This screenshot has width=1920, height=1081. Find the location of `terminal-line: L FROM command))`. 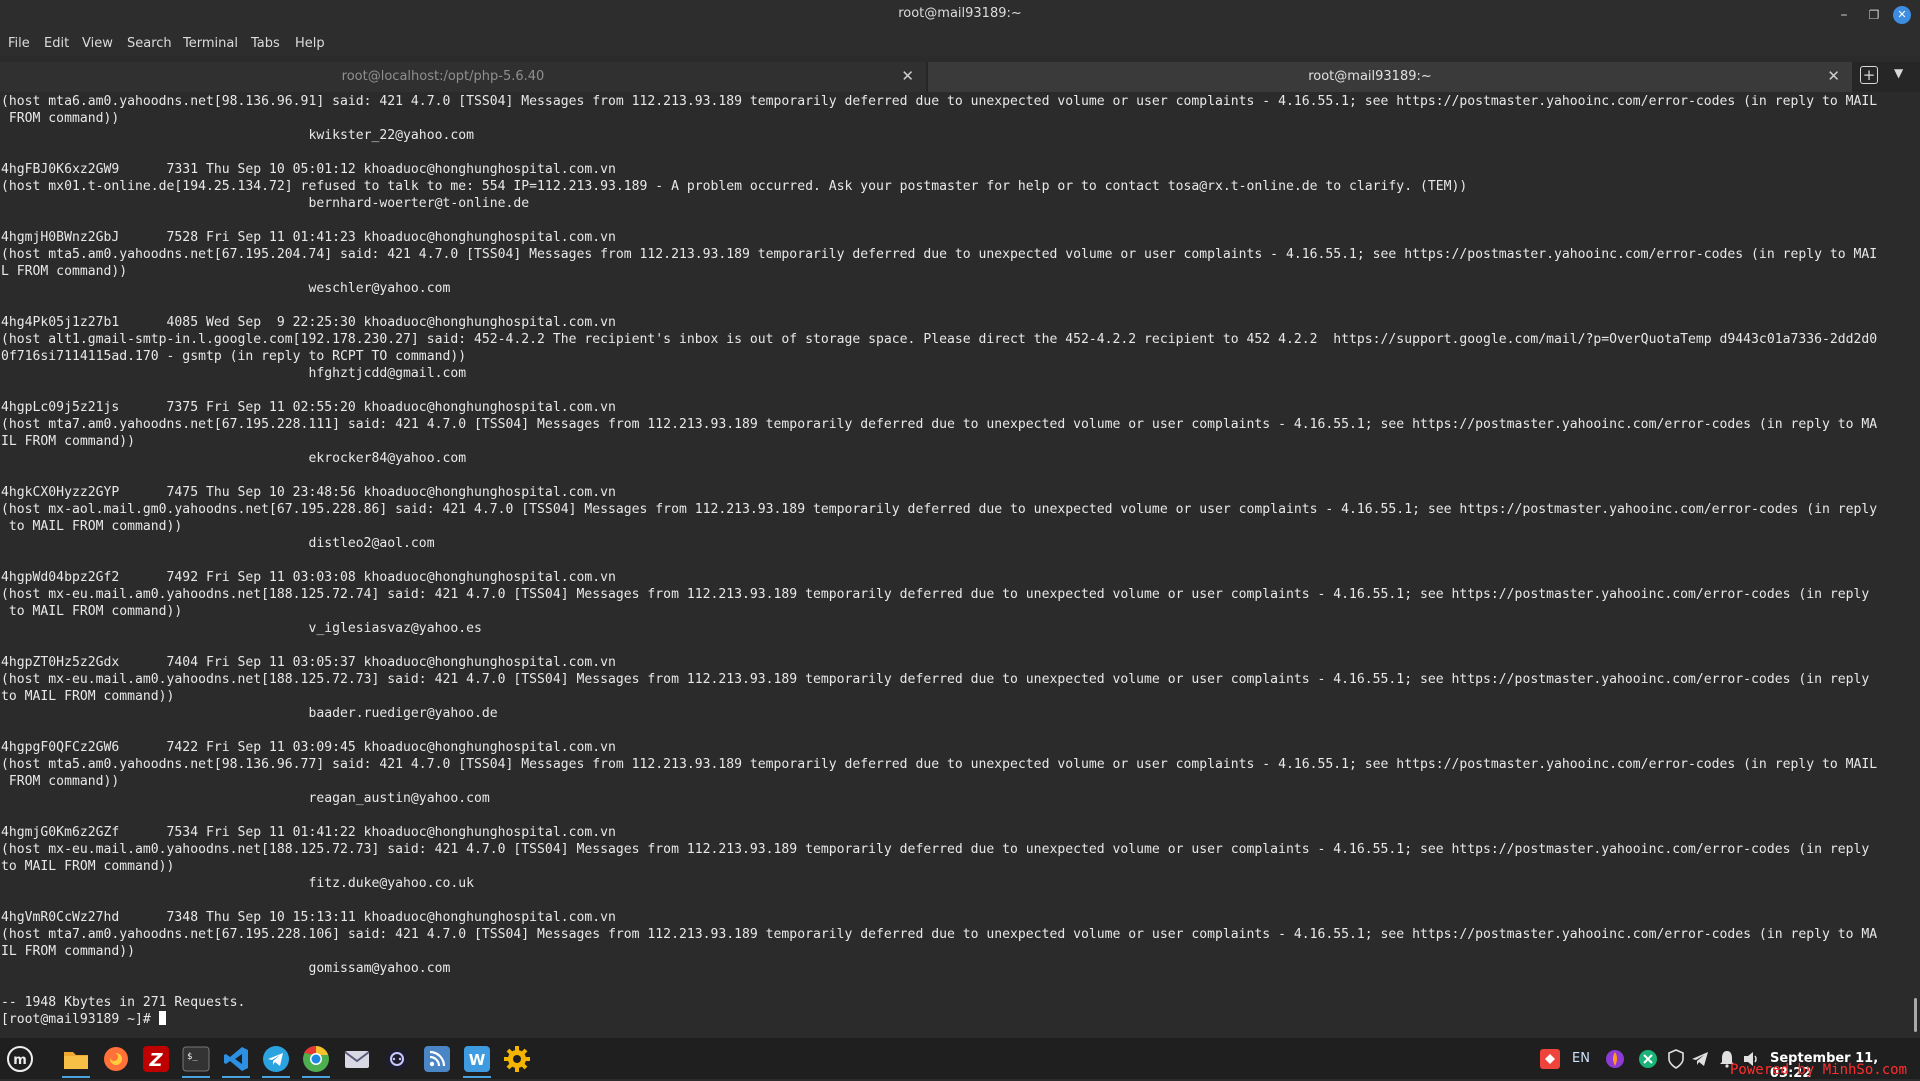

terminal-line: L FROM command)) is located at coordinates (64, 271).